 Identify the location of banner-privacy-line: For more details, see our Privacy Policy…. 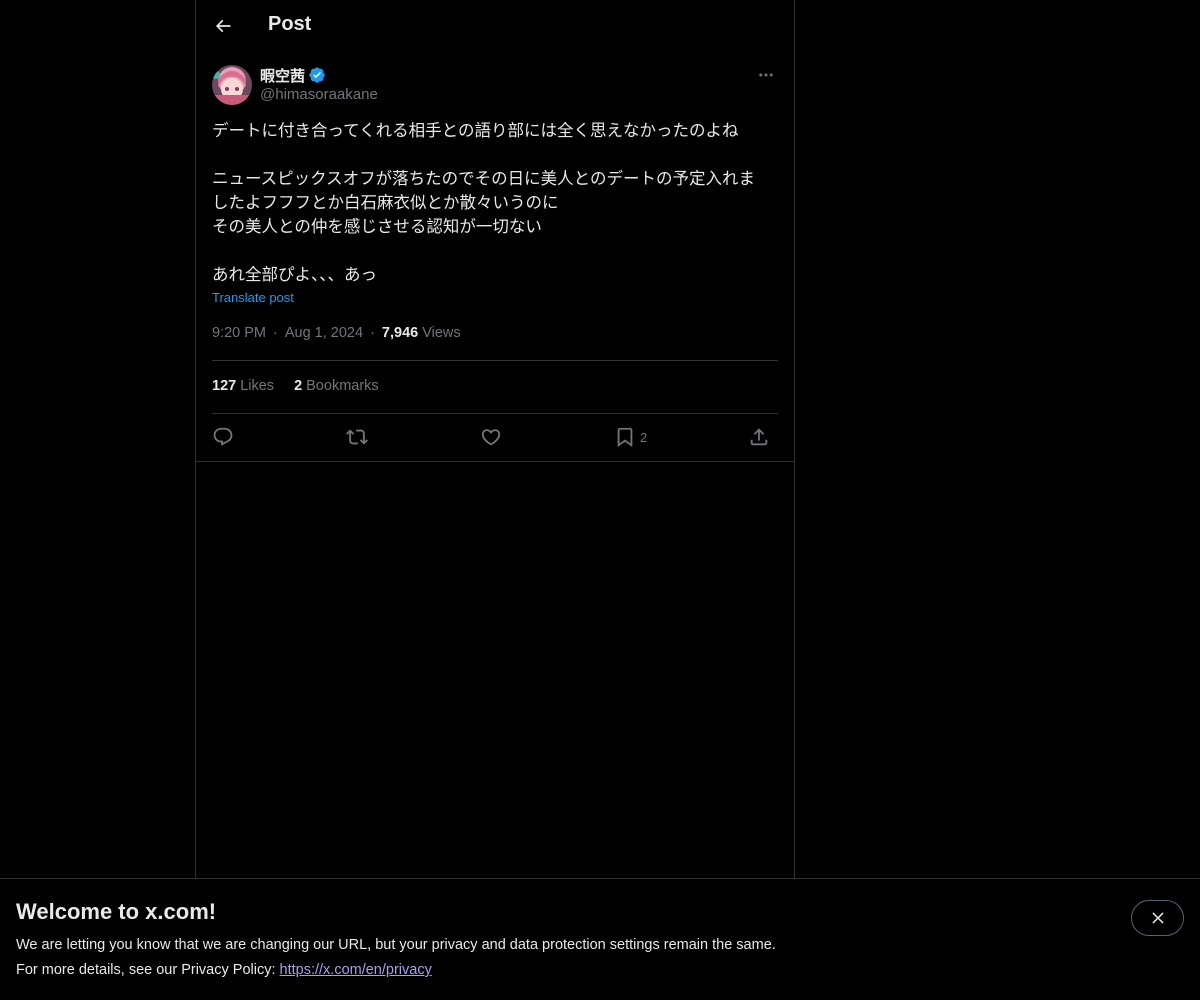
(224, 970).